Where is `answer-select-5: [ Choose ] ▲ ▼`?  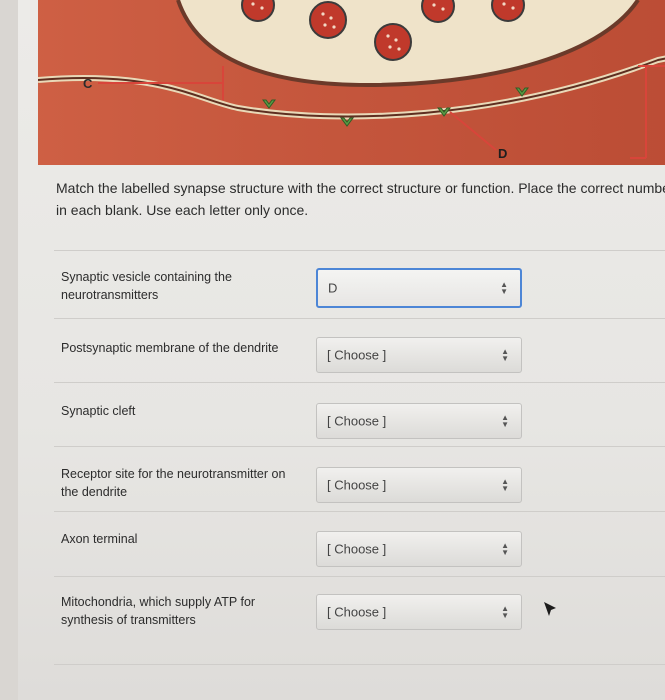 answer-select-5: [ Choose ] ▲ ▼ is located at coordinates (419, 549).